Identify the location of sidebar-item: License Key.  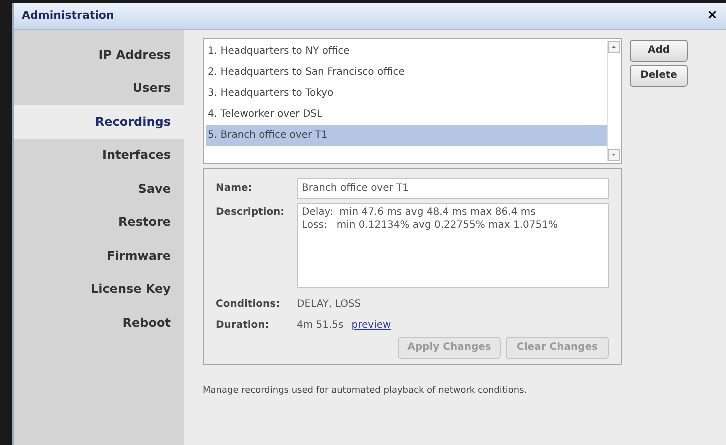
(99, 289).